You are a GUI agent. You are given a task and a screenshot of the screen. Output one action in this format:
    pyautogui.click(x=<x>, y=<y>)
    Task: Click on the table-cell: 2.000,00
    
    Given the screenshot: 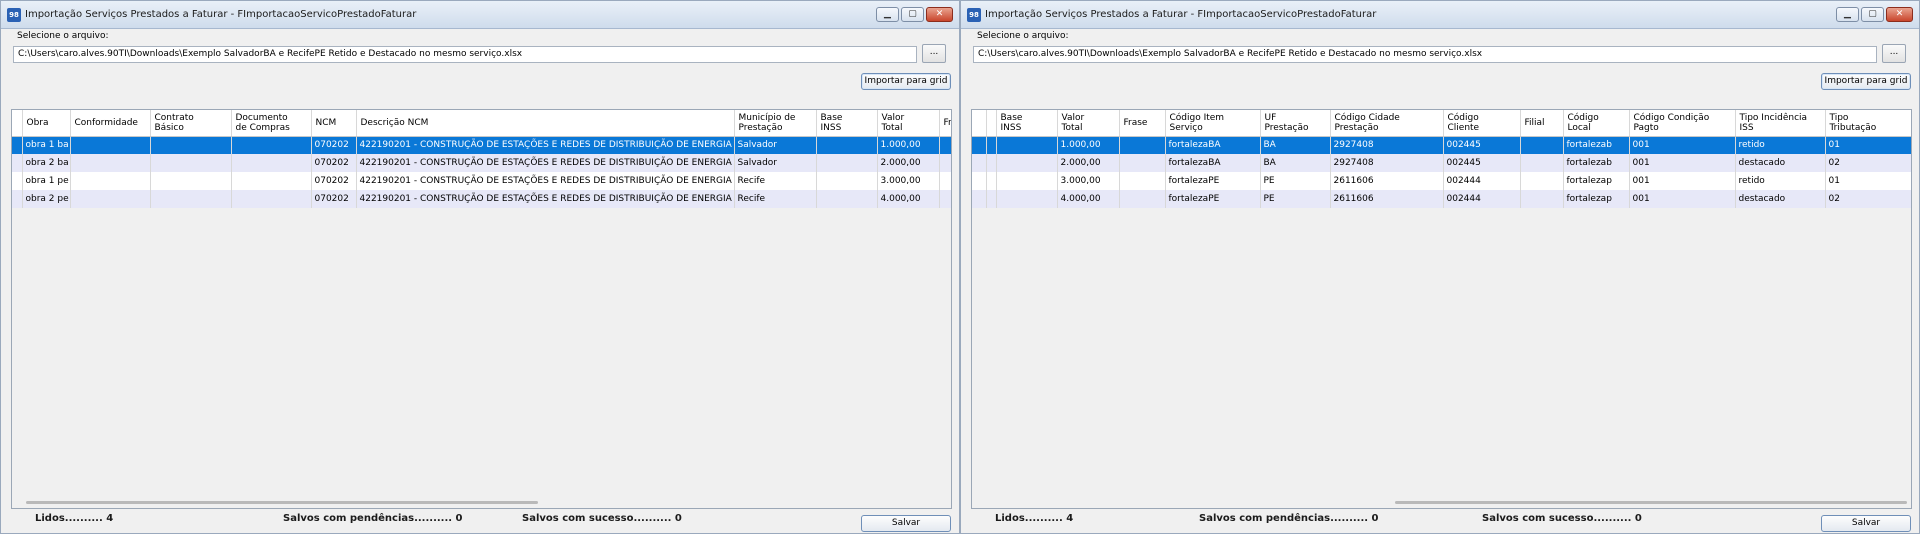 What is the action you would take?
    pyautogui.click(x=1088, y=163)
    